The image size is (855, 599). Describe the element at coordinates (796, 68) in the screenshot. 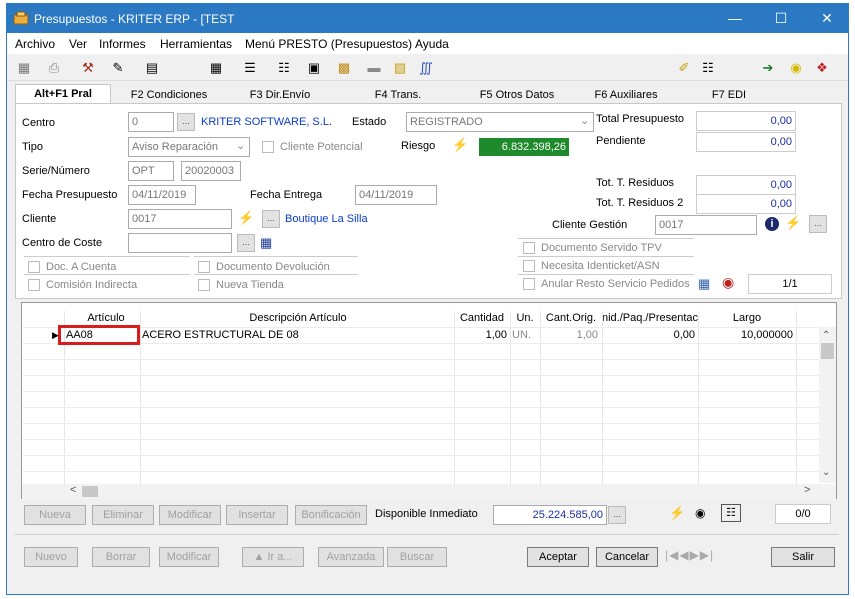

I see `lightbulb-icon: ◉` at that location.